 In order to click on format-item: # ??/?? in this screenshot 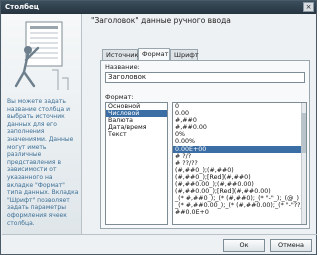, I will do `click(239, 163)`.